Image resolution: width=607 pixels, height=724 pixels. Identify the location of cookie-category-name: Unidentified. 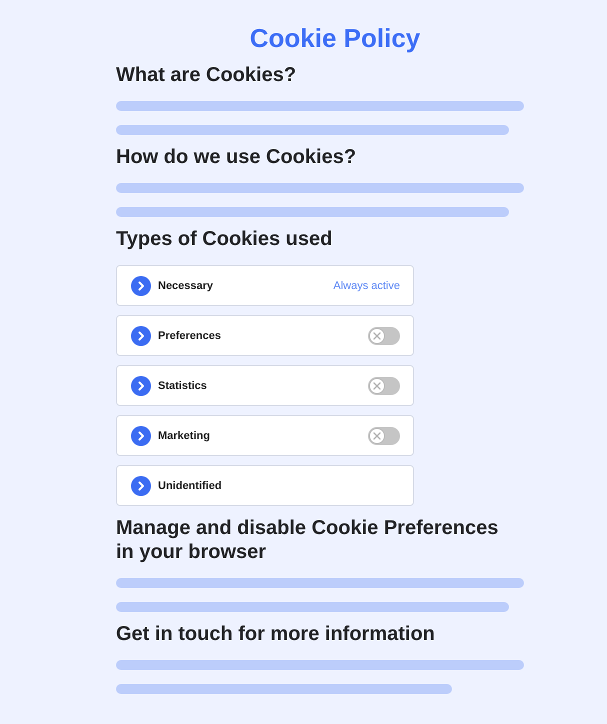
(190, 486).